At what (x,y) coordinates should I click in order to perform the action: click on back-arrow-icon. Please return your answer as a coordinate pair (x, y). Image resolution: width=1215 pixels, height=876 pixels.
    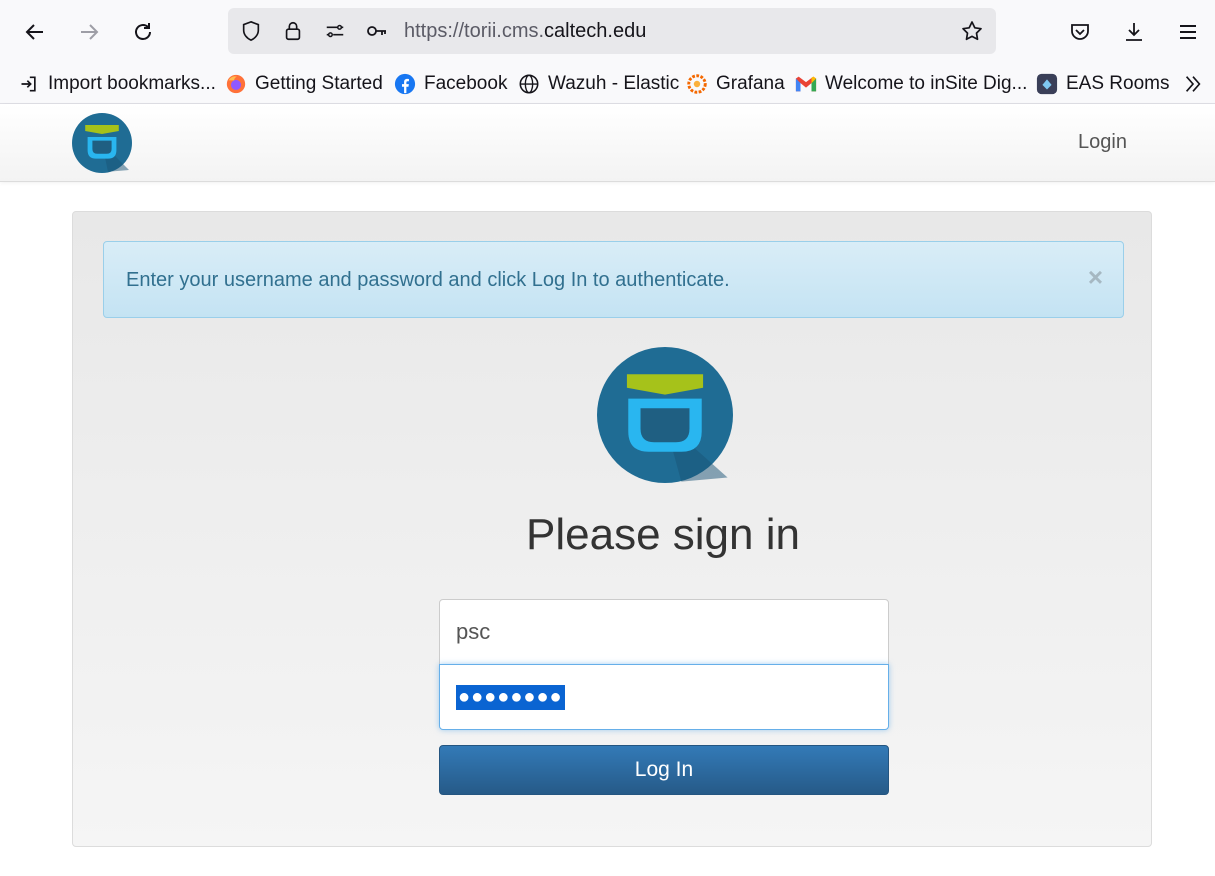
    Looking at the image, I should click on (34, 32).